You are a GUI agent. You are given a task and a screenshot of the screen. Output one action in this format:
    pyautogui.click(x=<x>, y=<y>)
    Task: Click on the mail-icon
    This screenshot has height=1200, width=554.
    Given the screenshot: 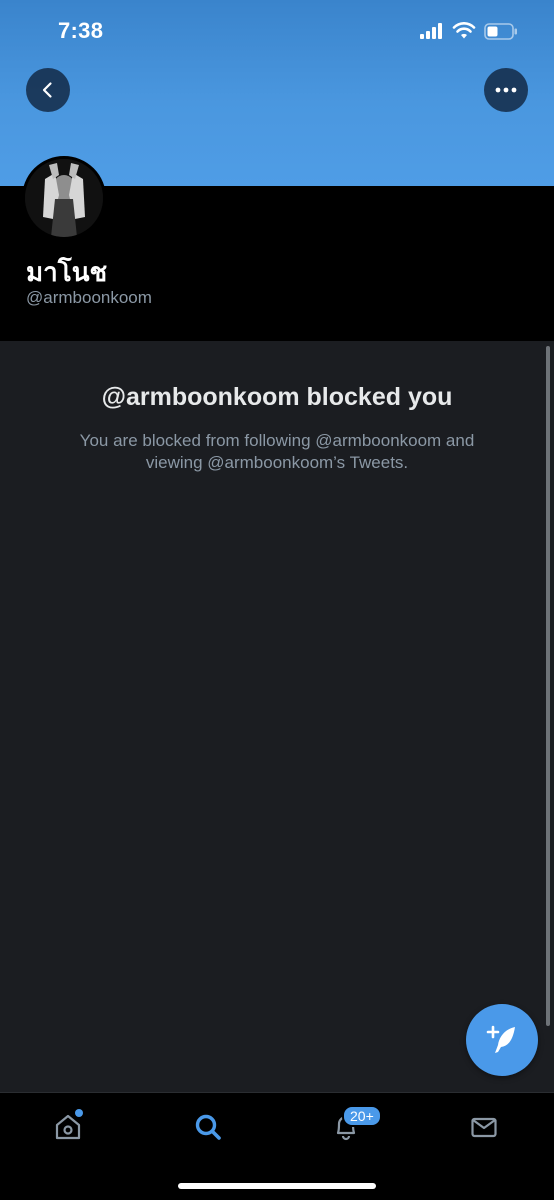 What is the action you would take?
    pyautogui.click(x=484, y=1127)
    